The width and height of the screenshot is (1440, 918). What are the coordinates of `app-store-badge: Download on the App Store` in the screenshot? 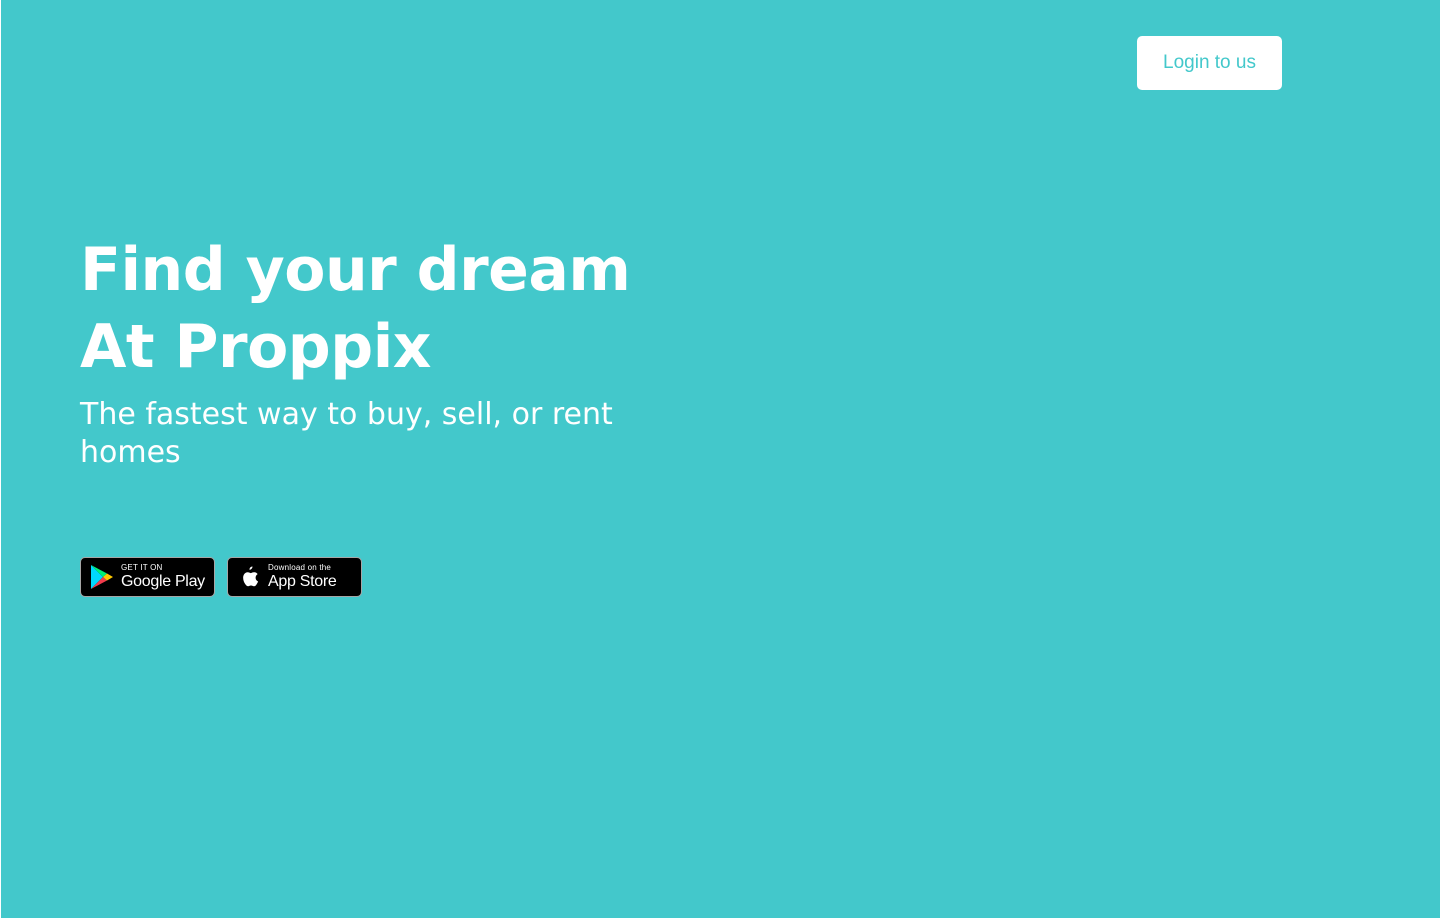 It's located at (294, 577).